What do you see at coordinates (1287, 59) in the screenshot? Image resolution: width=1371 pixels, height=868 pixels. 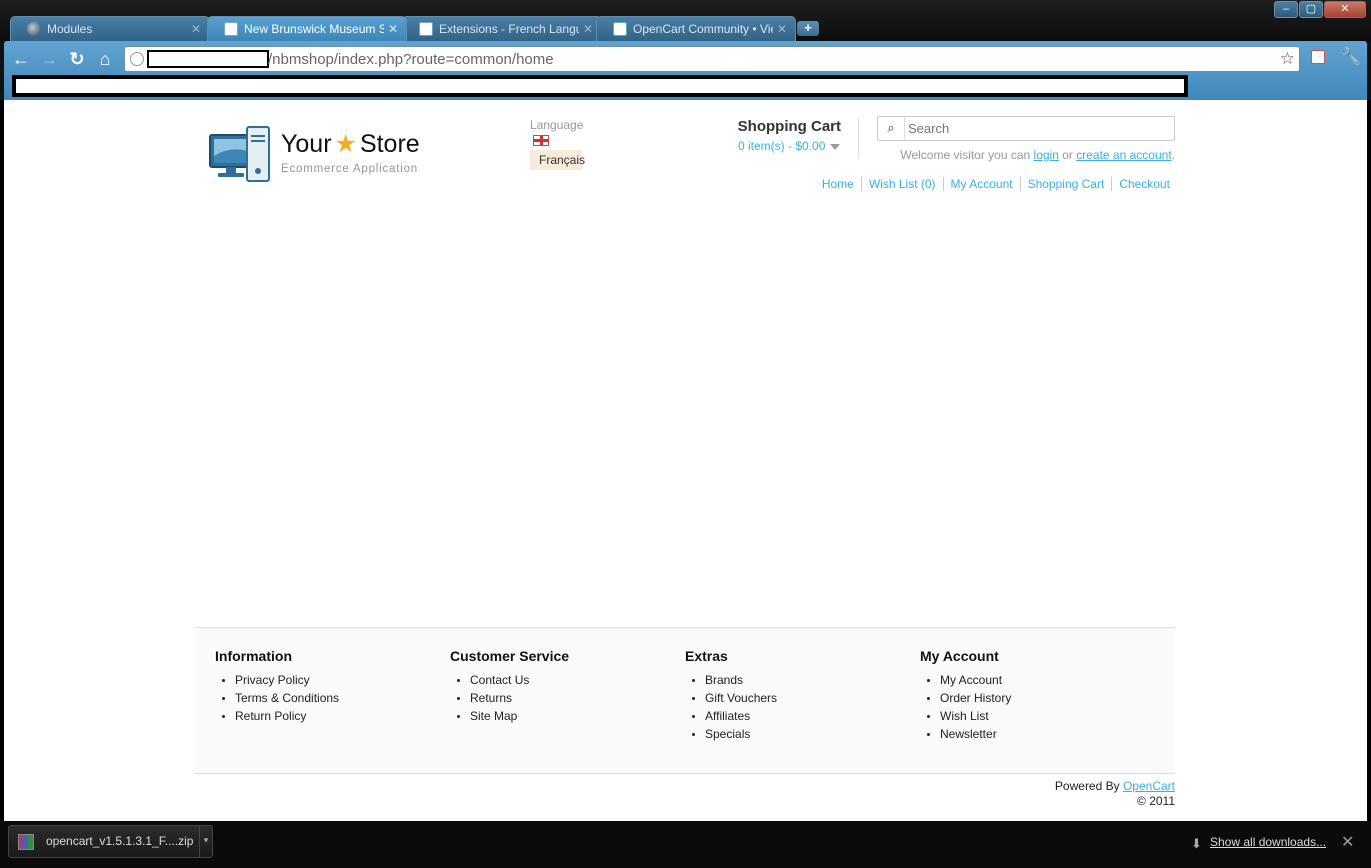 I see `bookmark-star-icon: ☆` at bounding box center [1287, 59].